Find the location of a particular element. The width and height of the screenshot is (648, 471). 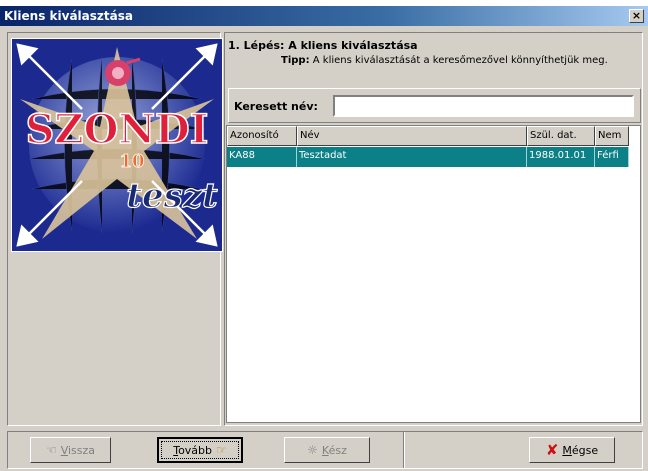

column-header-birthdate: Szül. dat. is located at coordinates (561, 136).